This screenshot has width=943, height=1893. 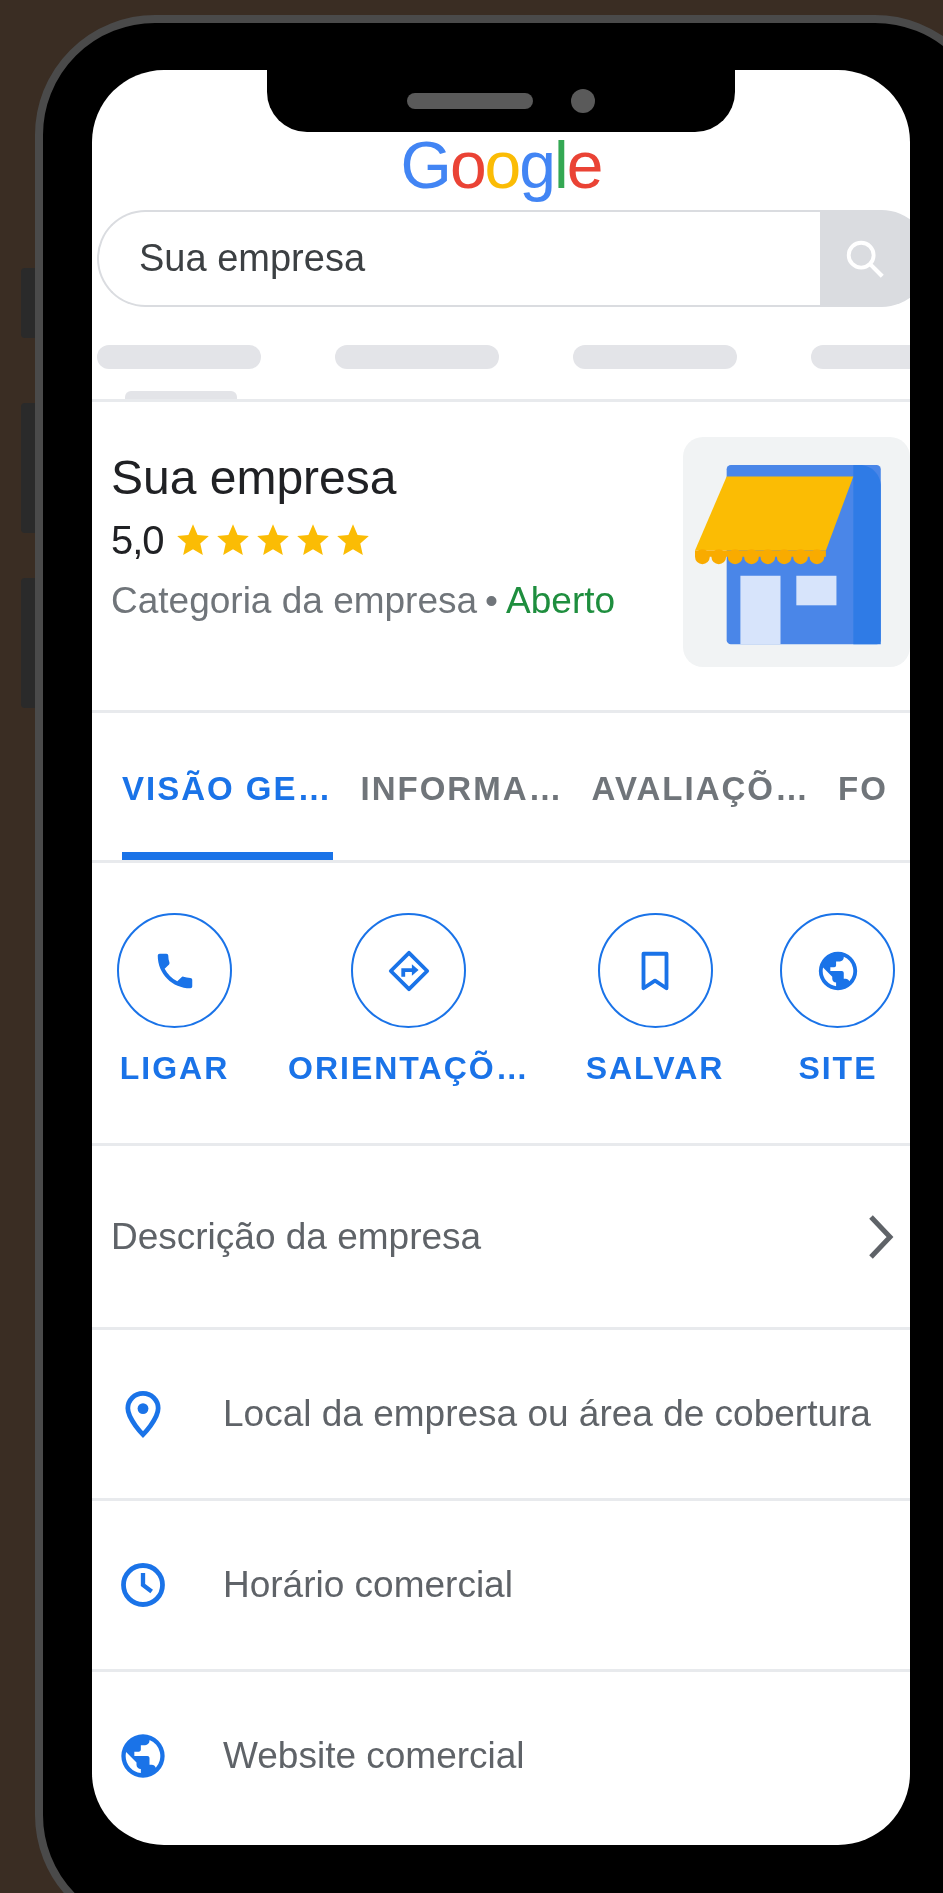 I want to click on rating-value: 5,0, so click(x=137, y=540).